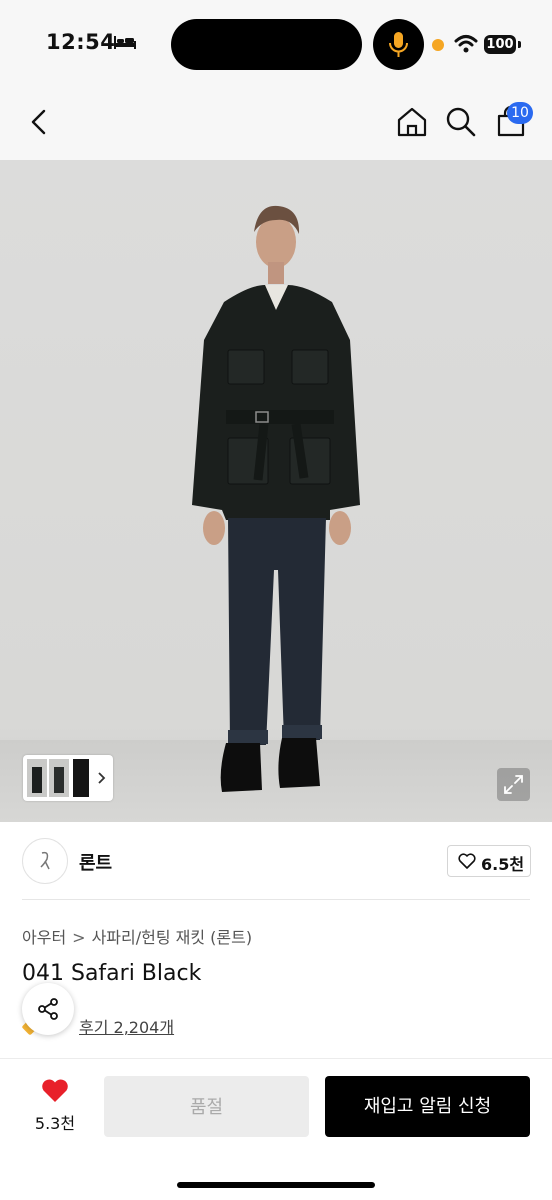  Describe the element at coordinates (40, 122) in the screenshot. I see `back-icon` at that location.